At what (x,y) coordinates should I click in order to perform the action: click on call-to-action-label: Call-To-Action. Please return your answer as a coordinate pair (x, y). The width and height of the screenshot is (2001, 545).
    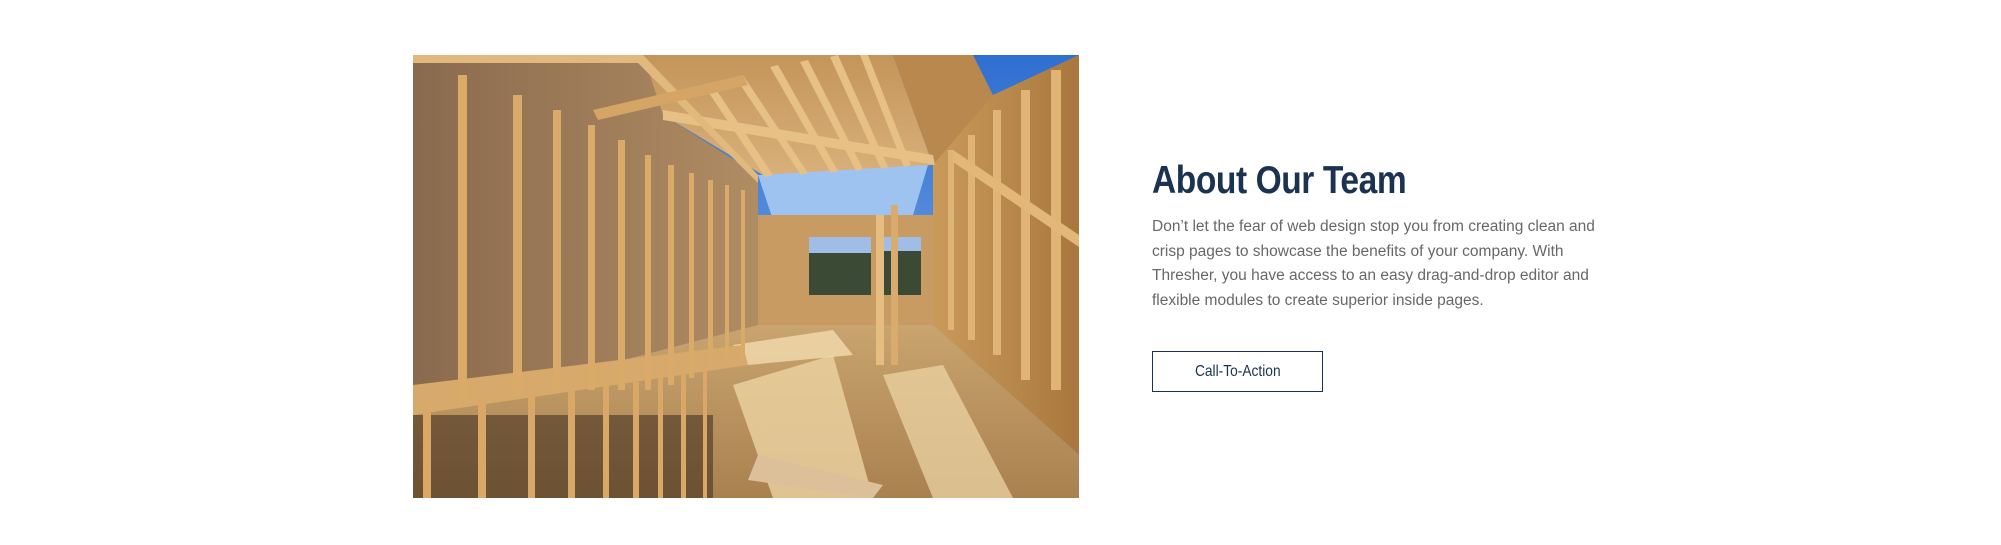
    Looking at the image, I should click on (1237, 371).